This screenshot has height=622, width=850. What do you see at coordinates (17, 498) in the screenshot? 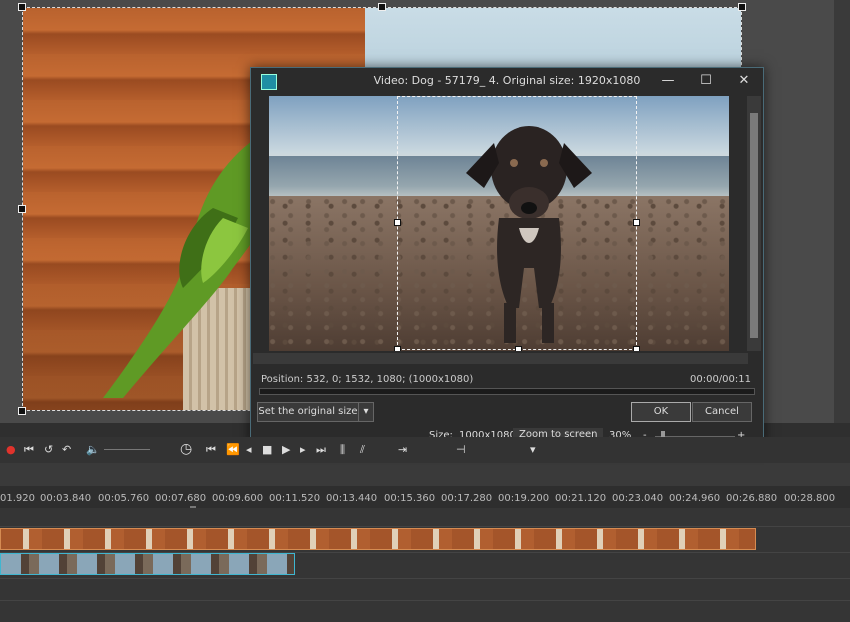
I see `tick-label: 01.920` at bounding box center [17, 498].